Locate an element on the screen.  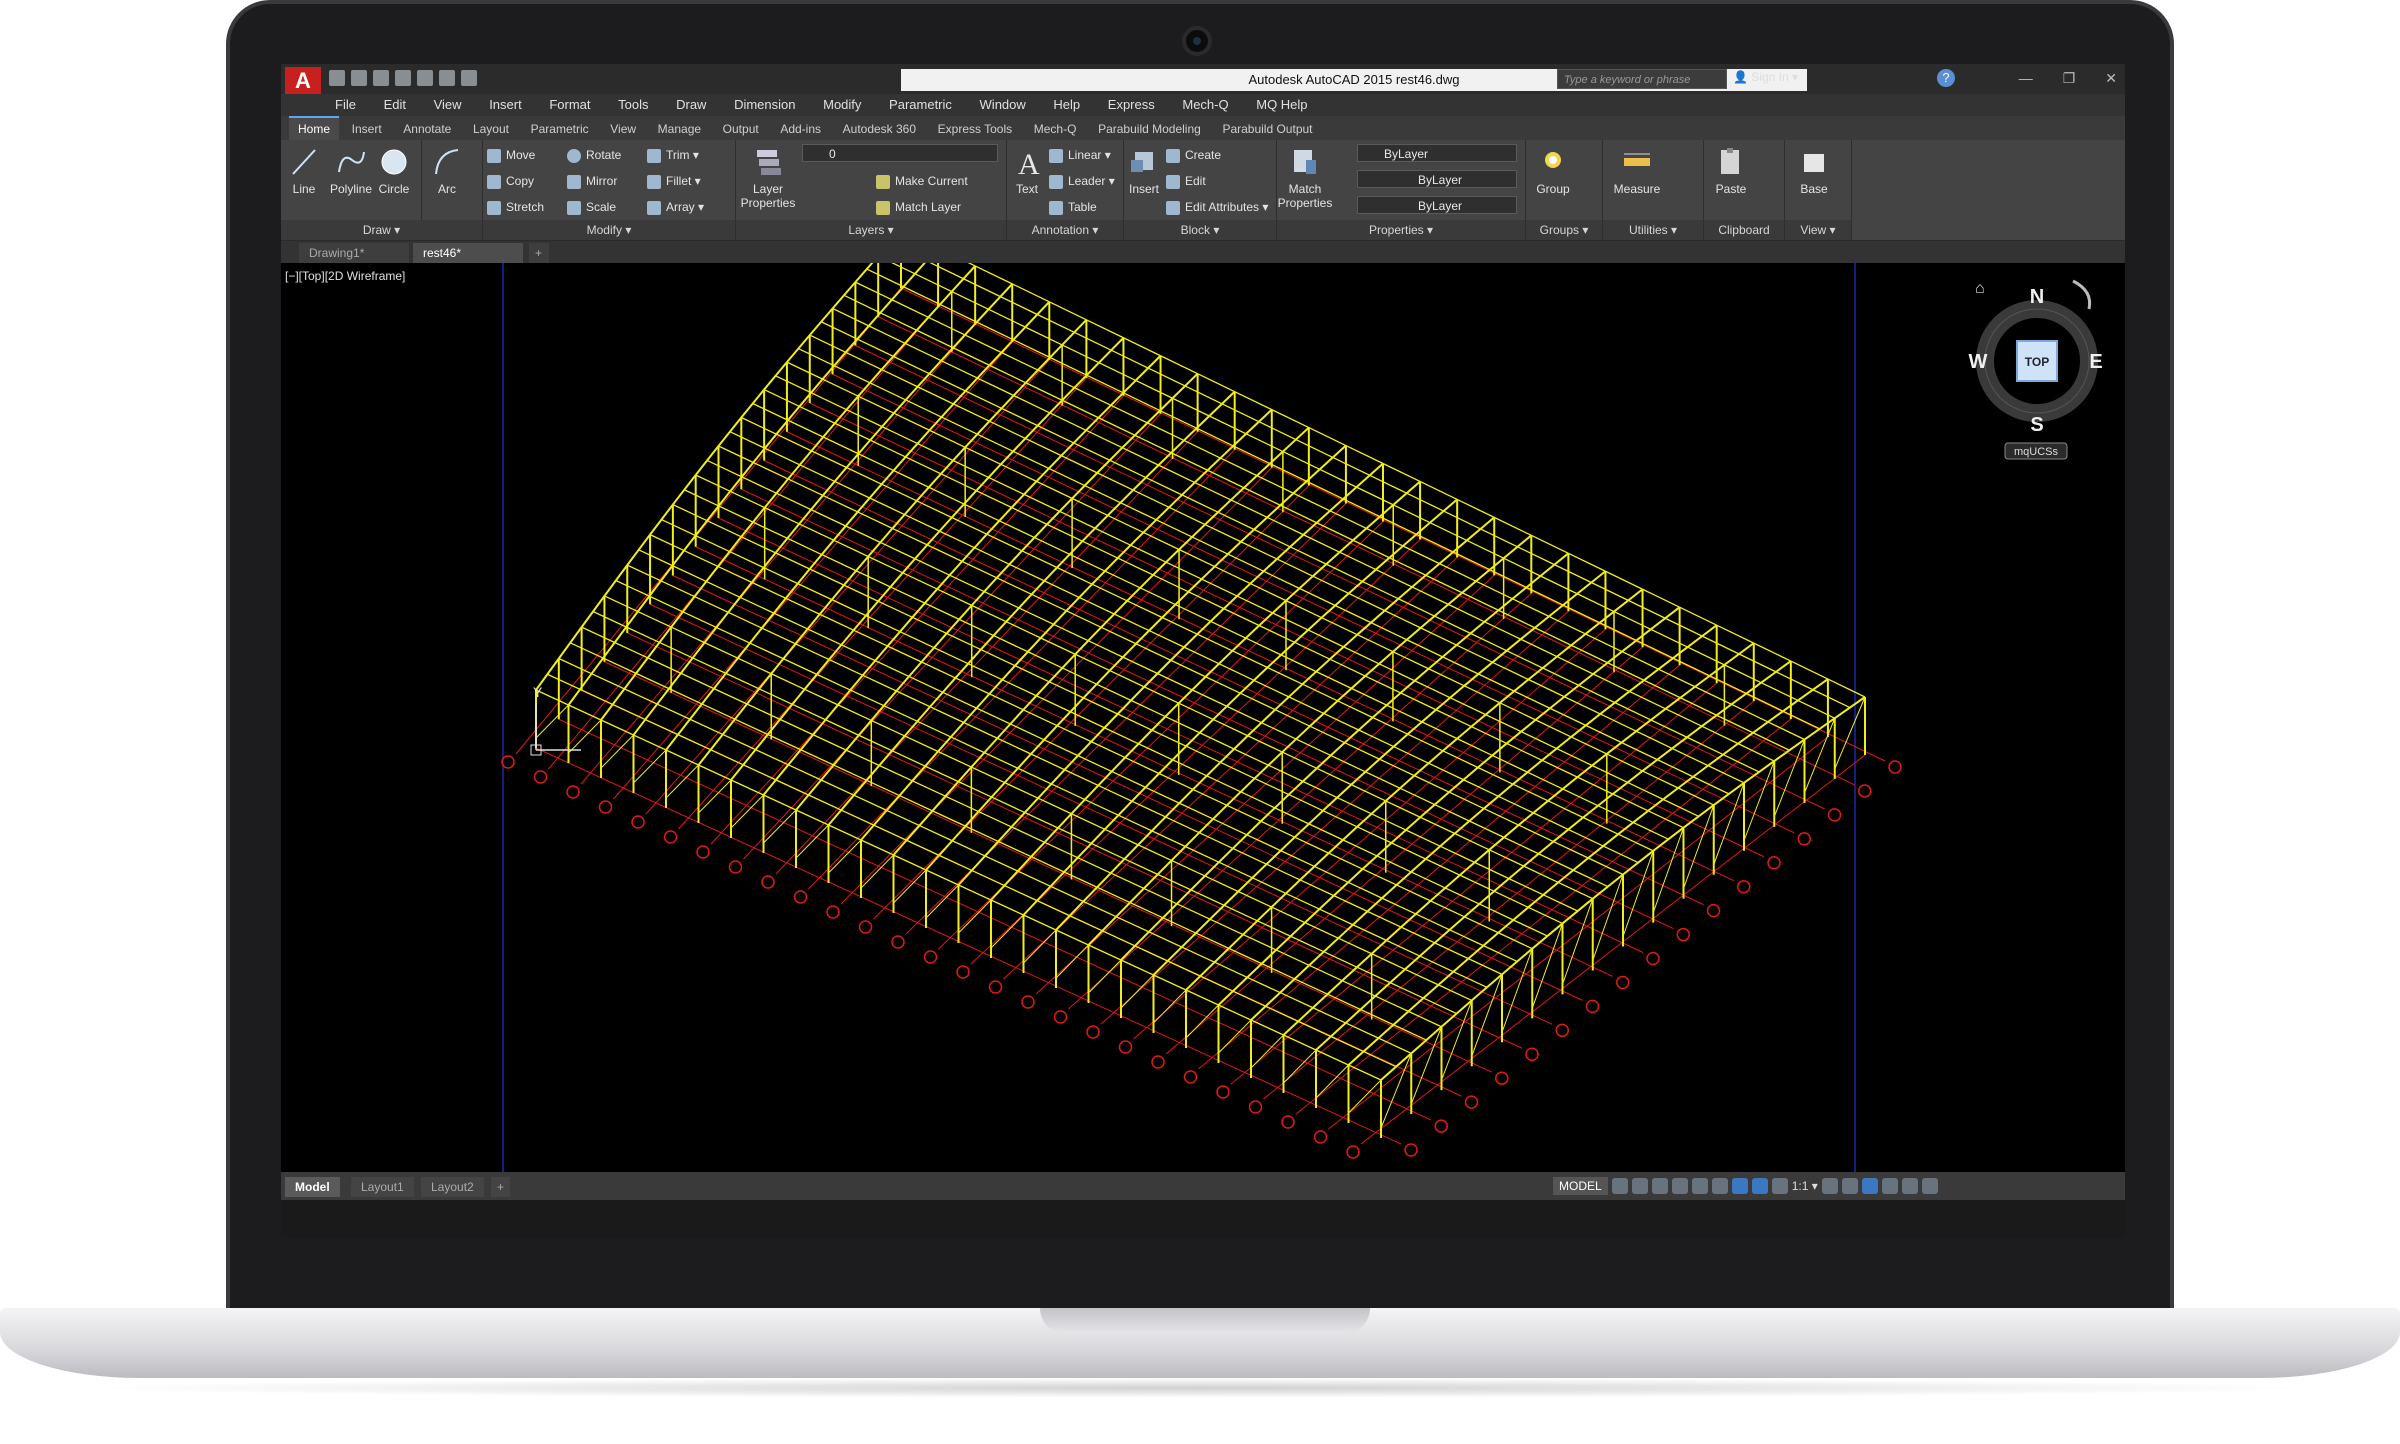
tab-parabuild-modeling: Parabuild Modeling is located at coordinates (1149, 129).